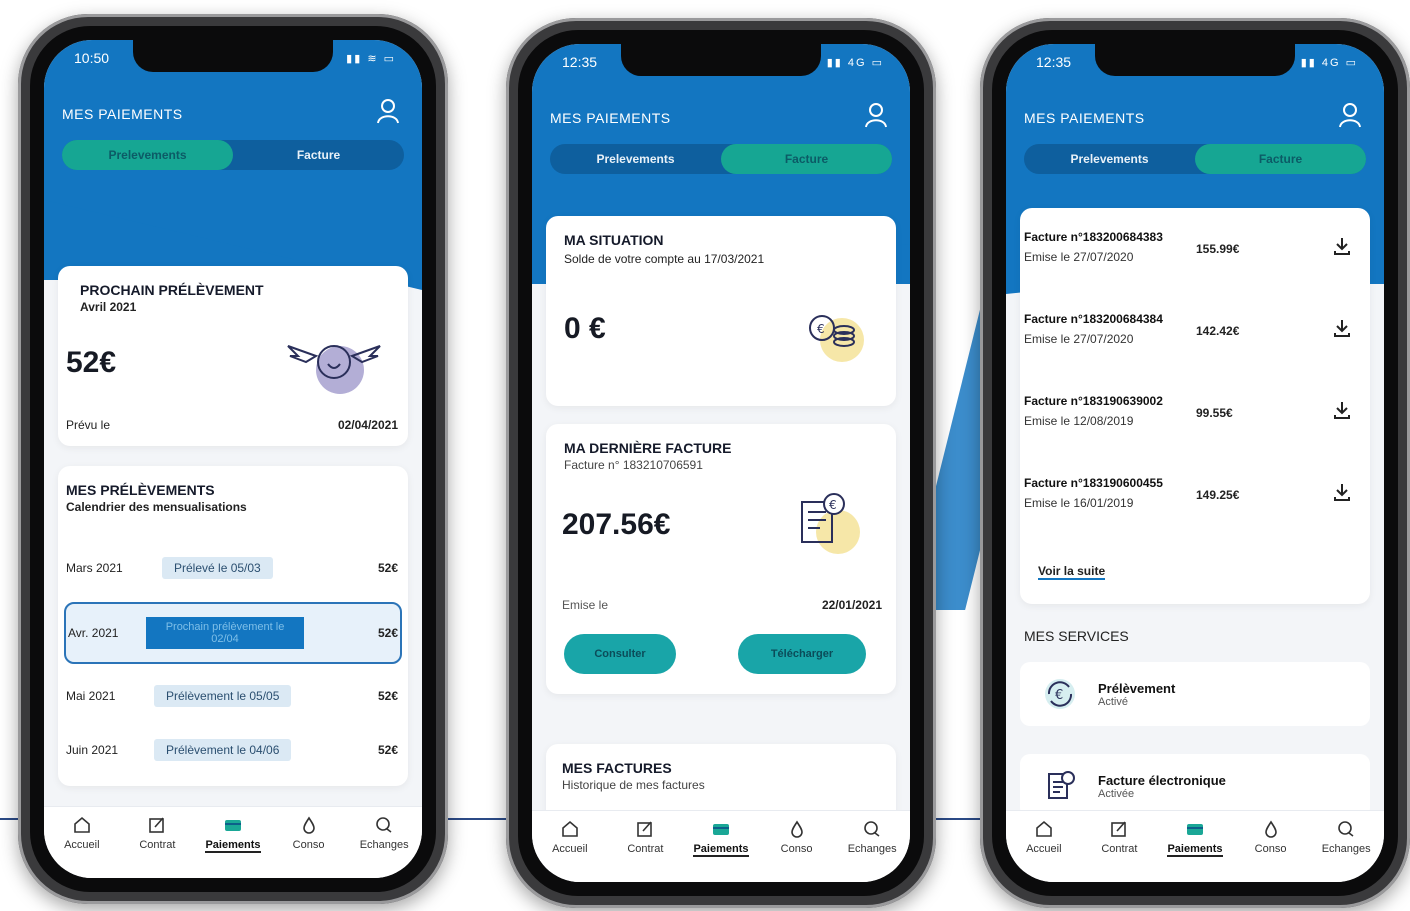 The height and width of the screenshot is (911, 1410). Describe the element at coordinates (585, 605) in the screenshot. I see `issued-label: Emise le` at that location.